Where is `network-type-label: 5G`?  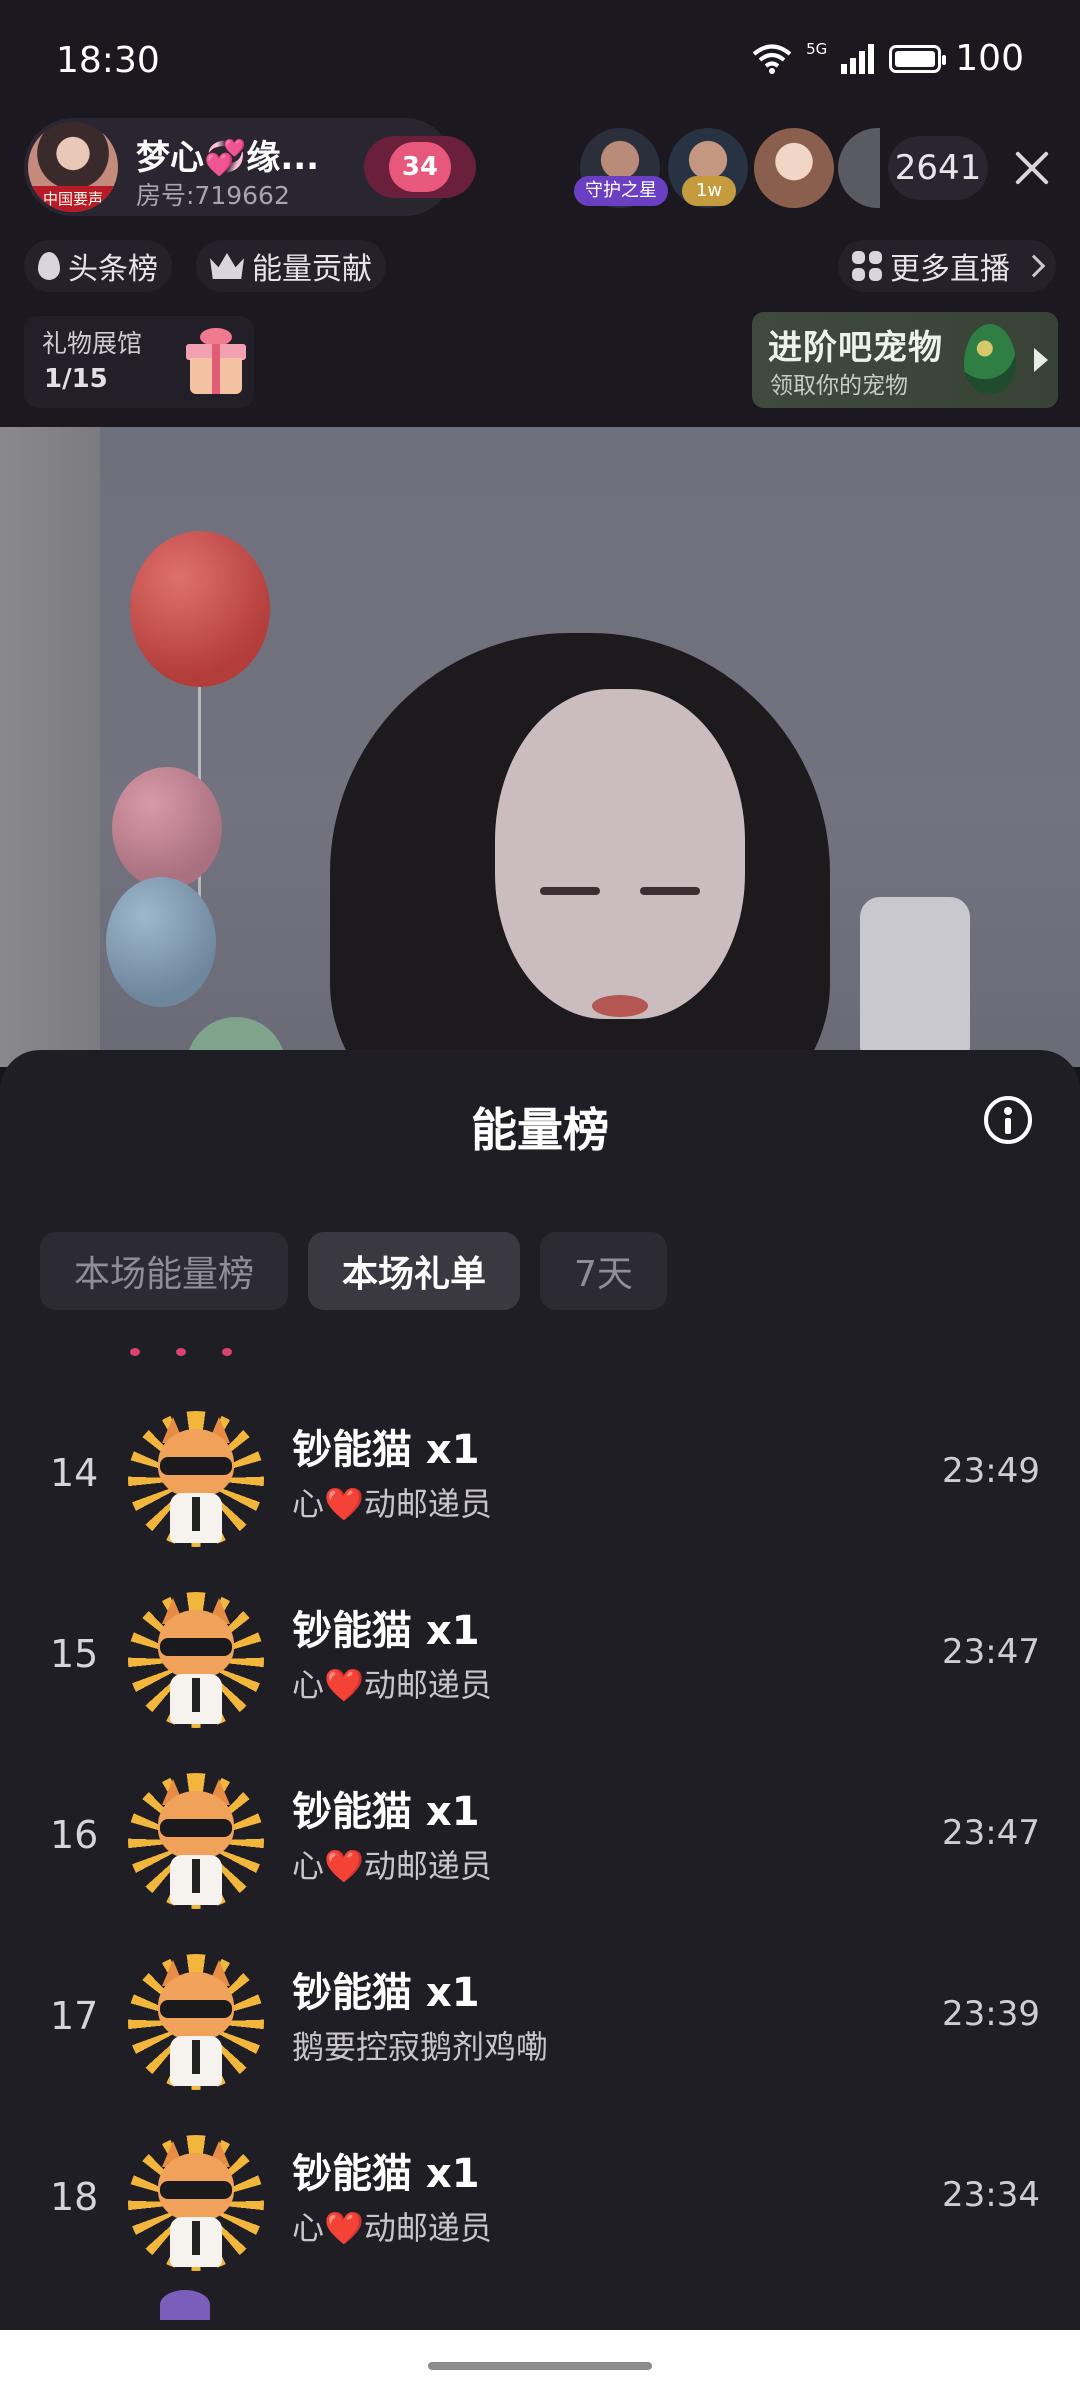 network-type-label: 5G is located at coordinates (817, 48).